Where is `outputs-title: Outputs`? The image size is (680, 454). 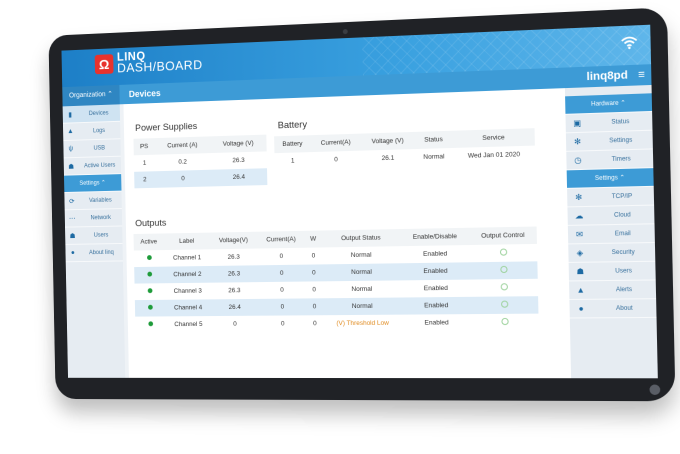 outputs-title: Outputs is located at coordinates (151, 223).